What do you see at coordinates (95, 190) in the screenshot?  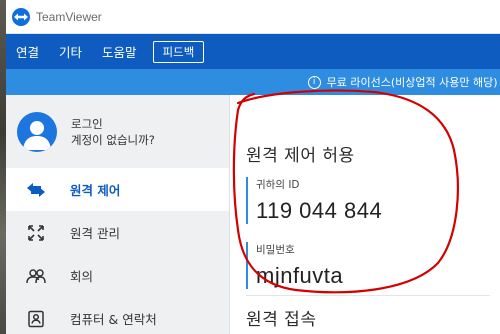 I see `sidebar-item-label: 원격 제어` at bounding box center [95, 190].